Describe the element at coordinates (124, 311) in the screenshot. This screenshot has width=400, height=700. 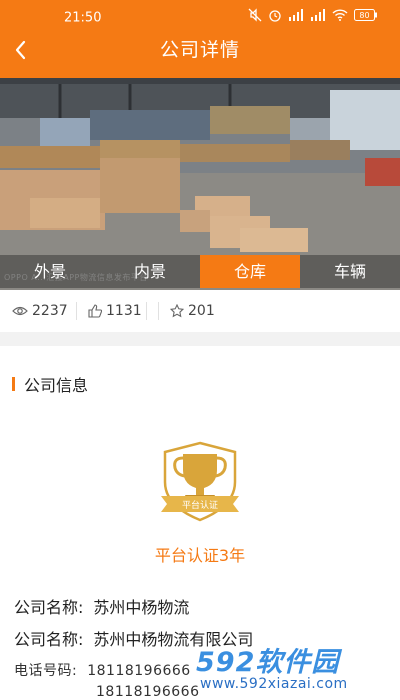
I see `likes-count: 1131` at that location.